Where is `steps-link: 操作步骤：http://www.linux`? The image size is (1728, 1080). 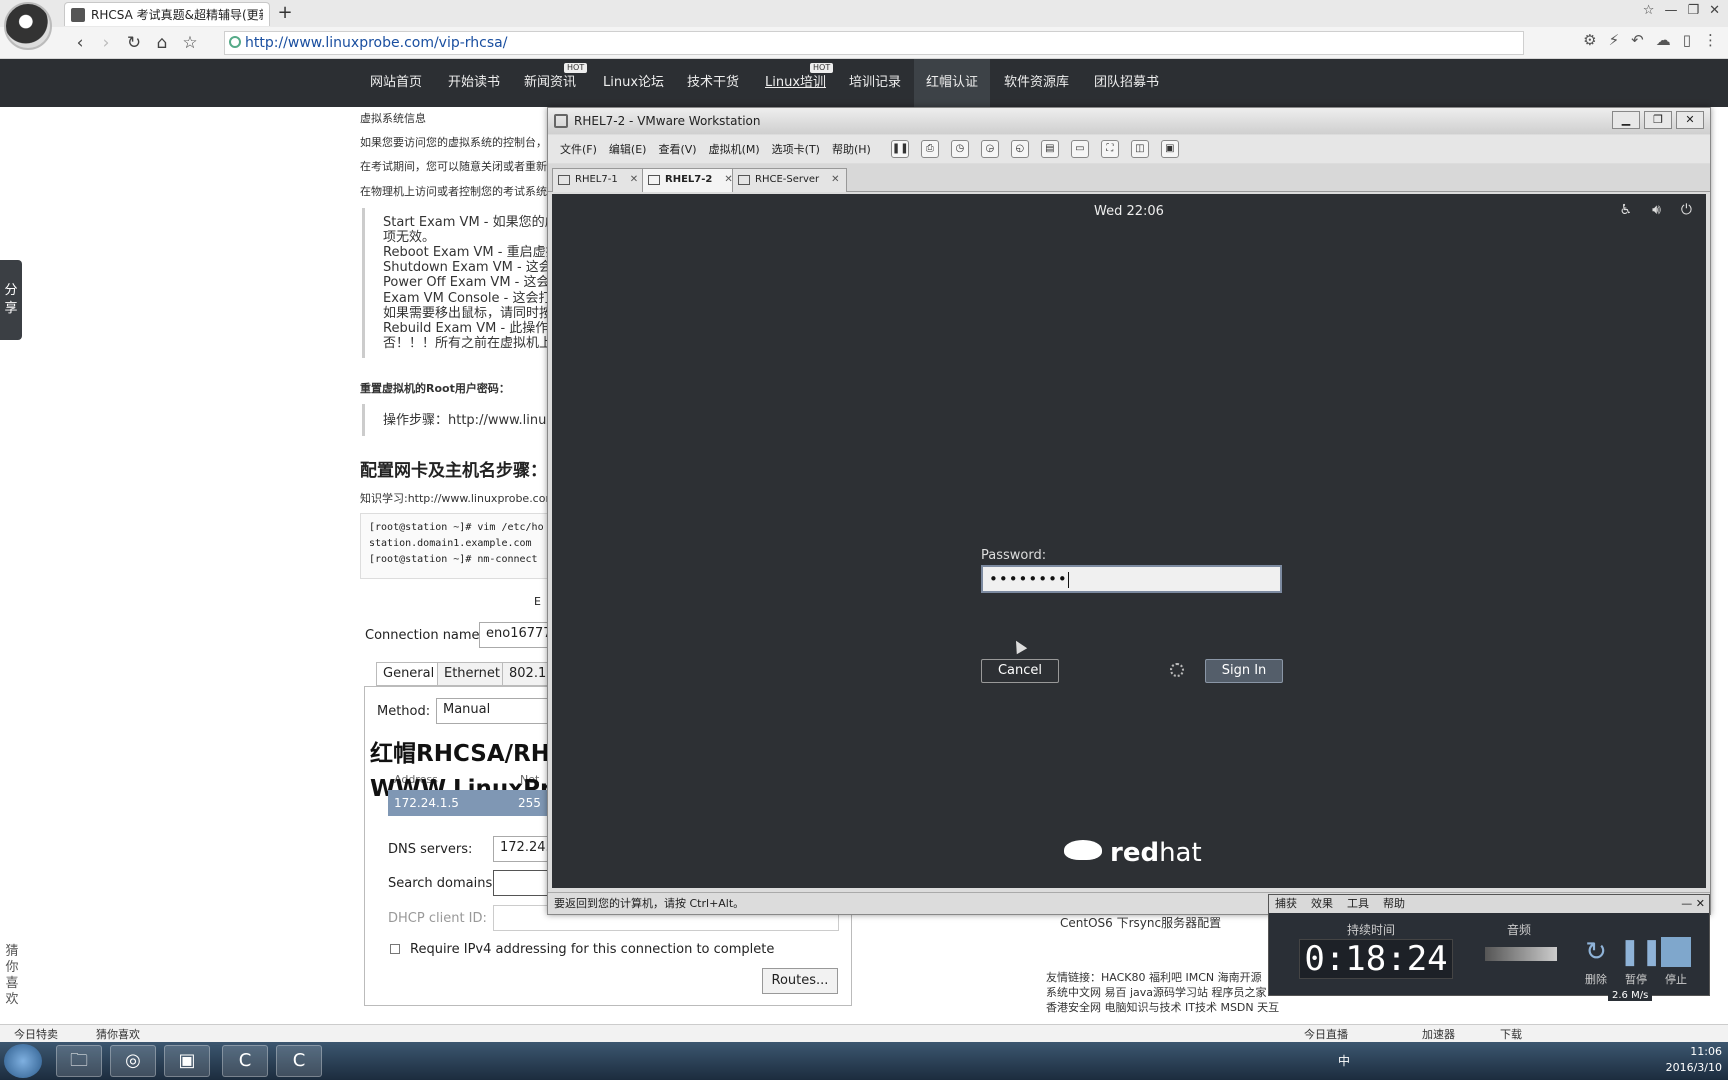 steps-link: 操作步骤：http://www.linux is located at coordinates (468, 420).